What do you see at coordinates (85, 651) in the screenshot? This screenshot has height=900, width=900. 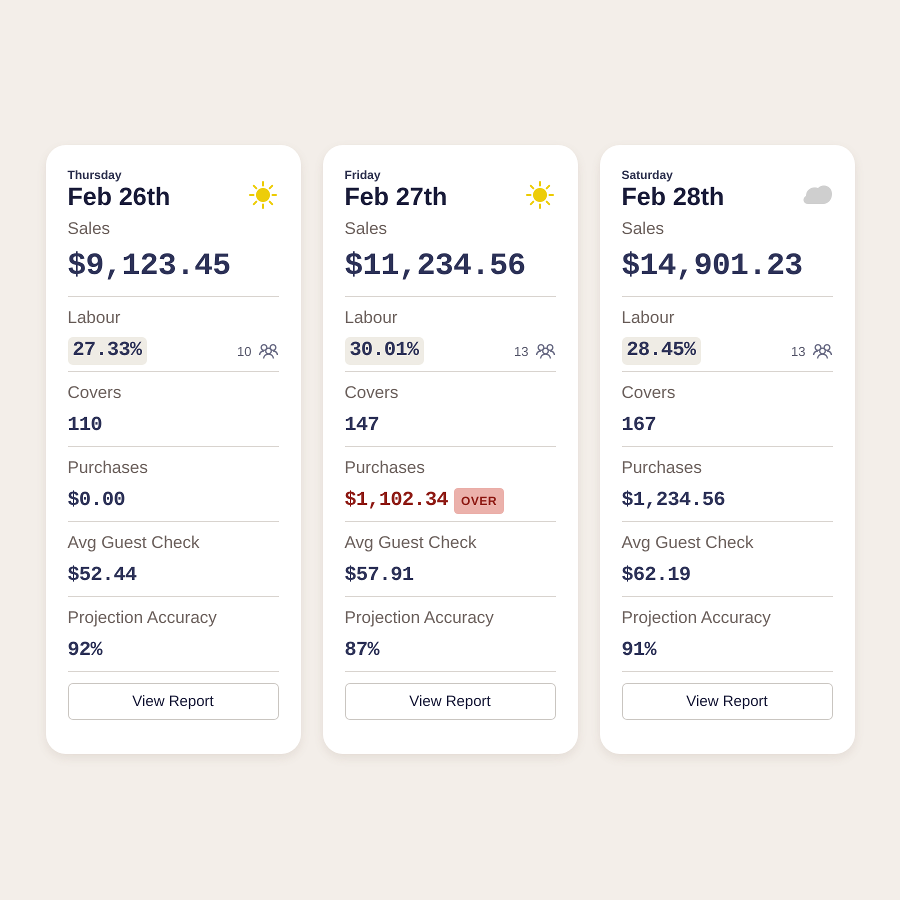 I see `metric-value: 92%` at bounding box center [85, 651].